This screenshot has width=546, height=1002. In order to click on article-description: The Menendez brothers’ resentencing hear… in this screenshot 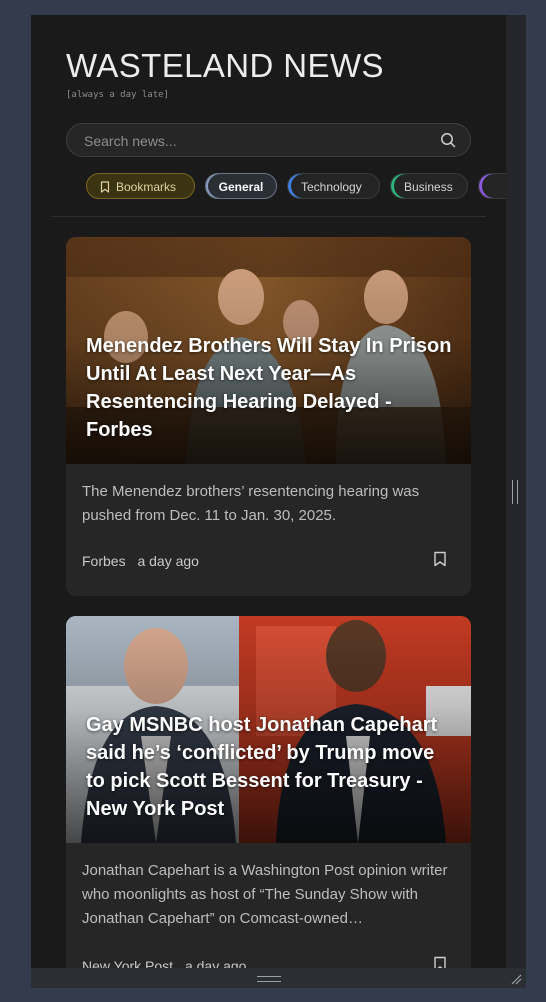, I will do `click(251, 503)`.